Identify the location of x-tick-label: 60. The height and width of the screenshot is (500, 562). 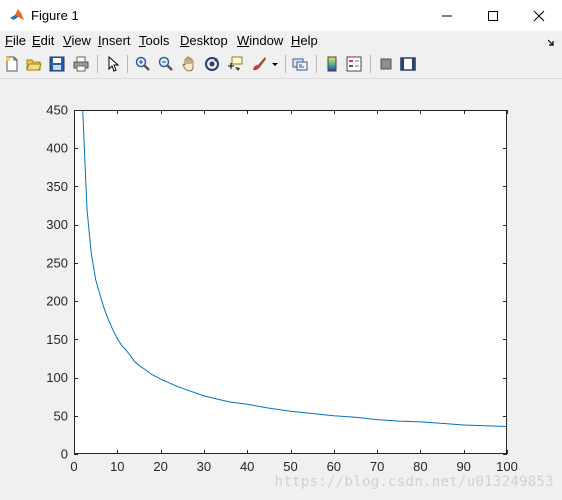
(334, 466).